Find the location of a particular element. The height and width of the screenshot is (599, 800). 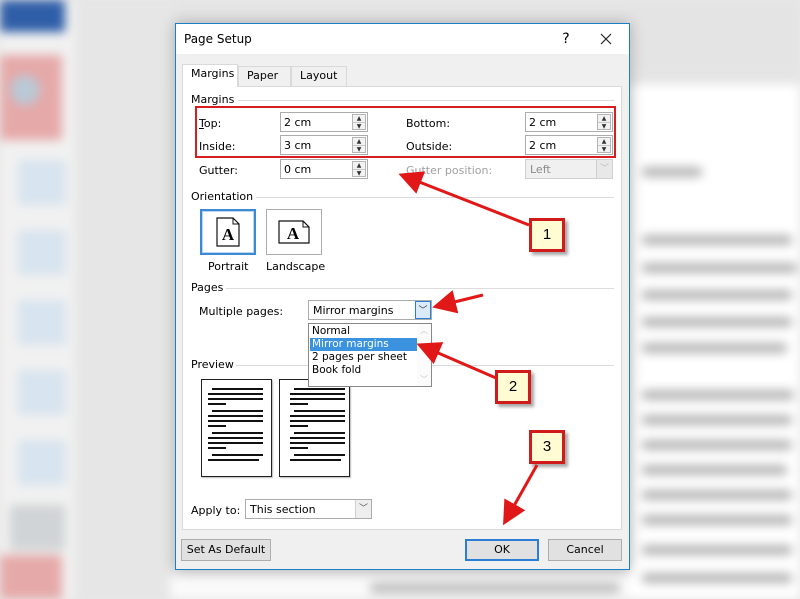

option-2-pages-per-sheet: 2 pages per sheet is located at coordinates (364, 357).